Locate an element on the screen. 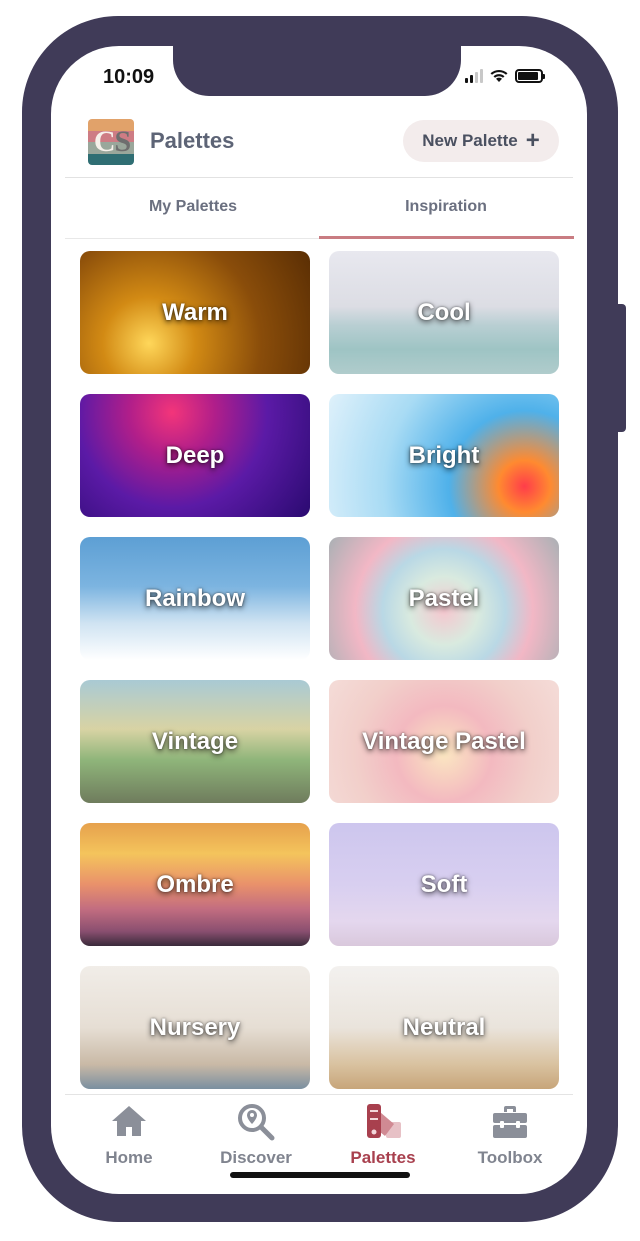 The height and width of the screenshot is (1241, 640). category-label: Bright is located at coordinates (444, 455).